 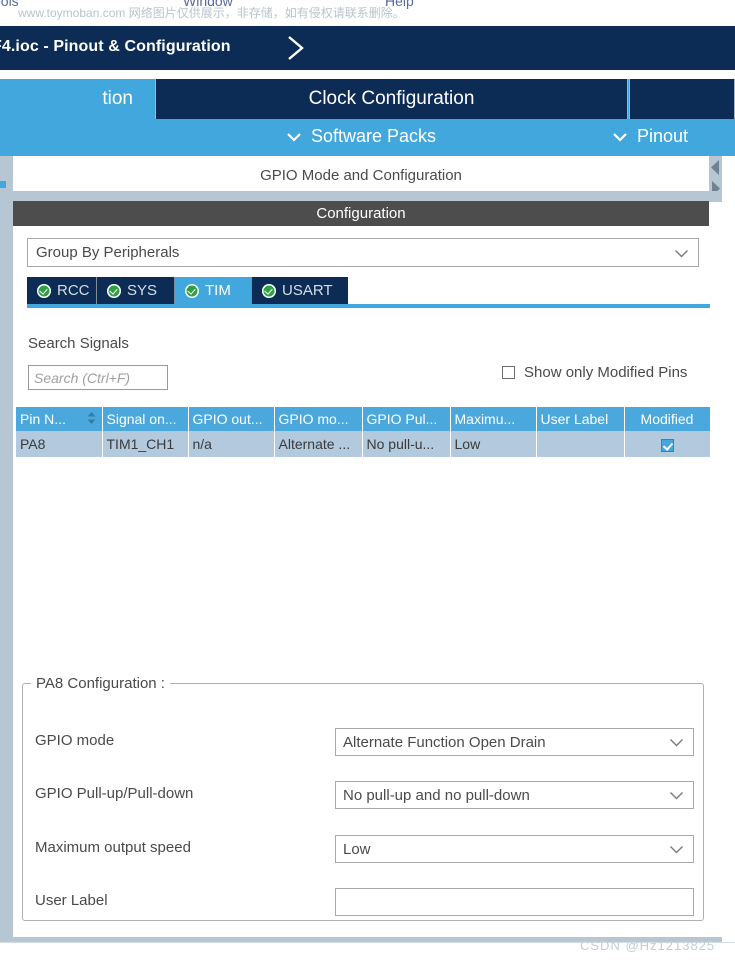 What do you see at coordinates (357, 849) in the screenshot?
I see `maximum-output-speed-select-value: Low` at bounding box center [357, 849].